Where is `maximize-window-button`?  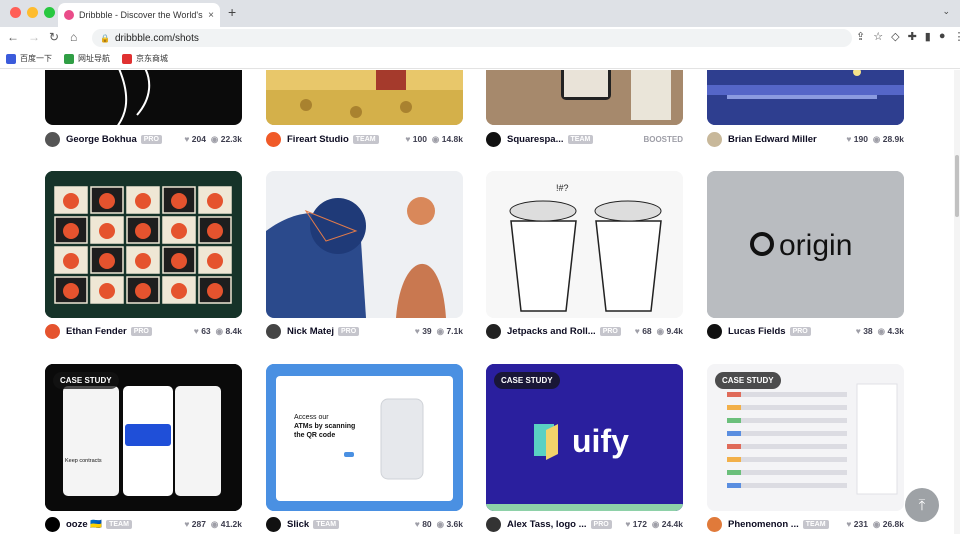
maximize-window-button is located at coordinates (49, 12).